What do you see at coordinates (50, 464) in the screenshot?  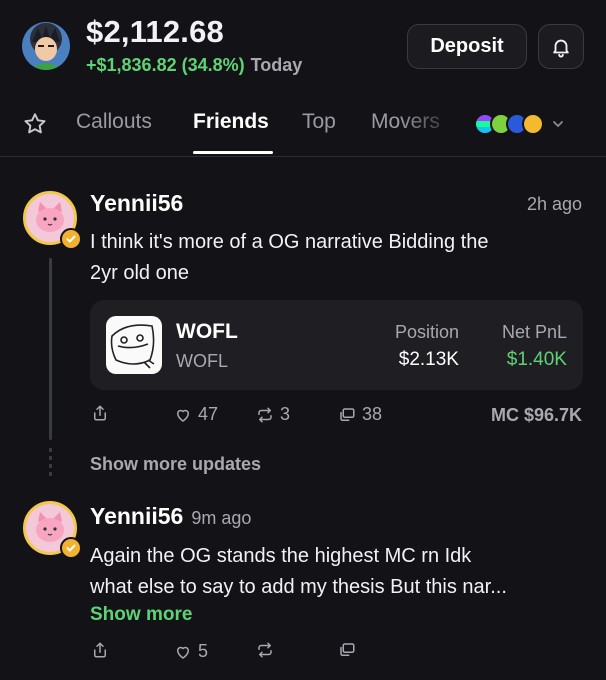 I see `thread-dotted-line` at bounding box center [50, 464].